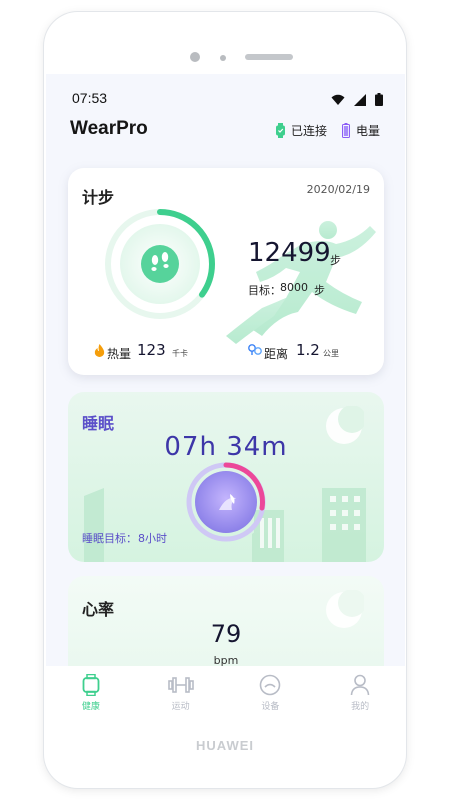 This screenshot has width=450, height=800. What do you see at coordinates (109, 538) in the screenshot?
I see `sleep-goal-label: 睡眠目标：` at bounding box center [109, 538].